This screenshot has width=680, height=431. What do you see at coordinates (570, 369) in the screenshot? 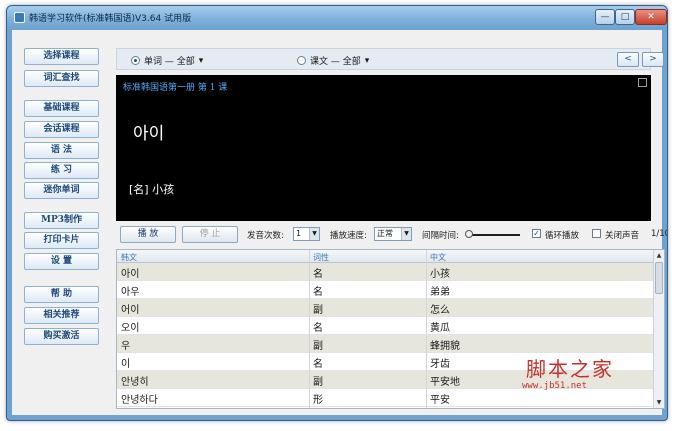
I see `watermark-brand: 脚本之家` at bounding box center [570, 369].